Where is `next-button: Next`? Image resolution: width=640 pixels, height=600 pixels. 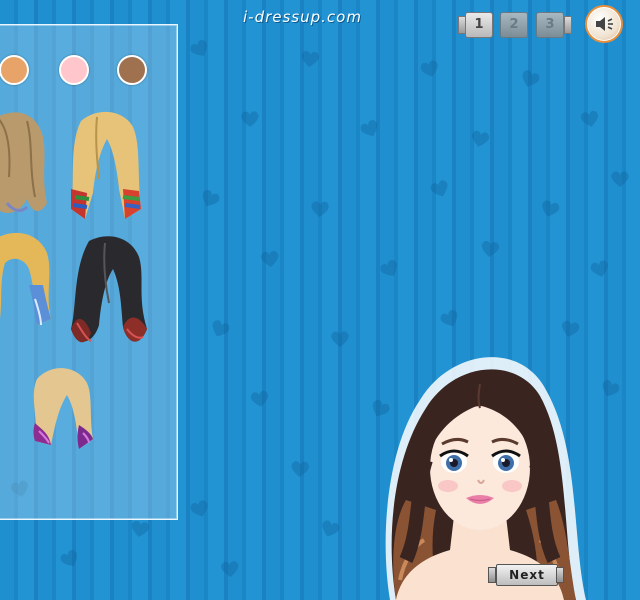
next-button: Next is located at coordinates (526, 575).